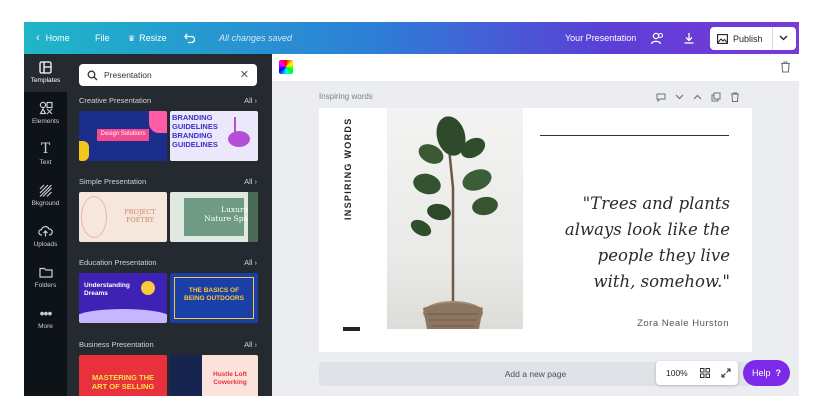 This screenshot has height=408, width=820. I want to click on rail-label: Folders, so click(45, 285).